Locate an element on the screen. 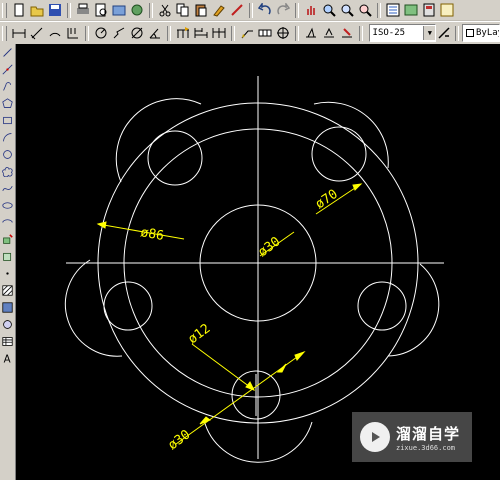  spline-icon is located at coordinates (7, 188).